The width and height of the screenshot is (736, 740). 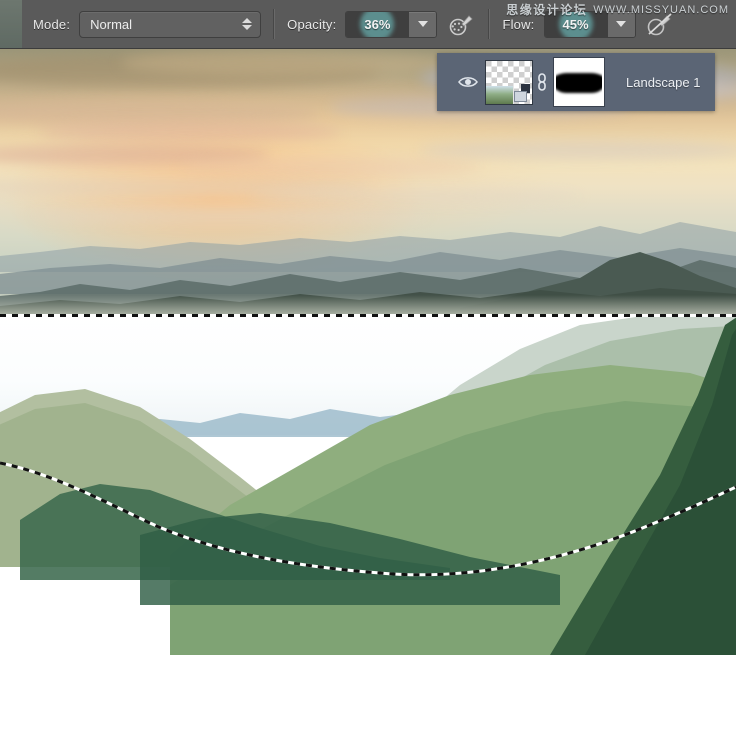 What do you see at coordinates (461, 24) in the screenshot?
I see `pressure-opacity-icon` at bounding box center [461, 24].